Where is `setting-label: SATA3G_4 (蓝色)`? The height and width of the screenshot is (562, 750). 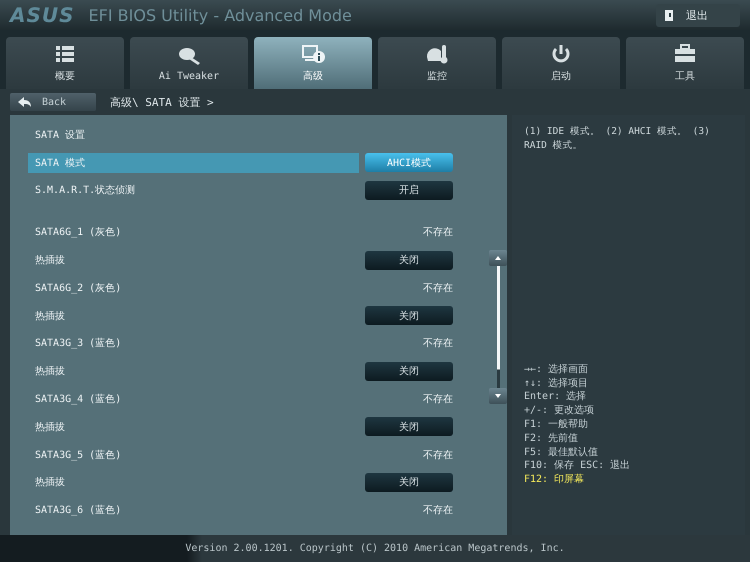 setting-label: SATA3G_4 (蓝色) is located at coordinates (78, 400).